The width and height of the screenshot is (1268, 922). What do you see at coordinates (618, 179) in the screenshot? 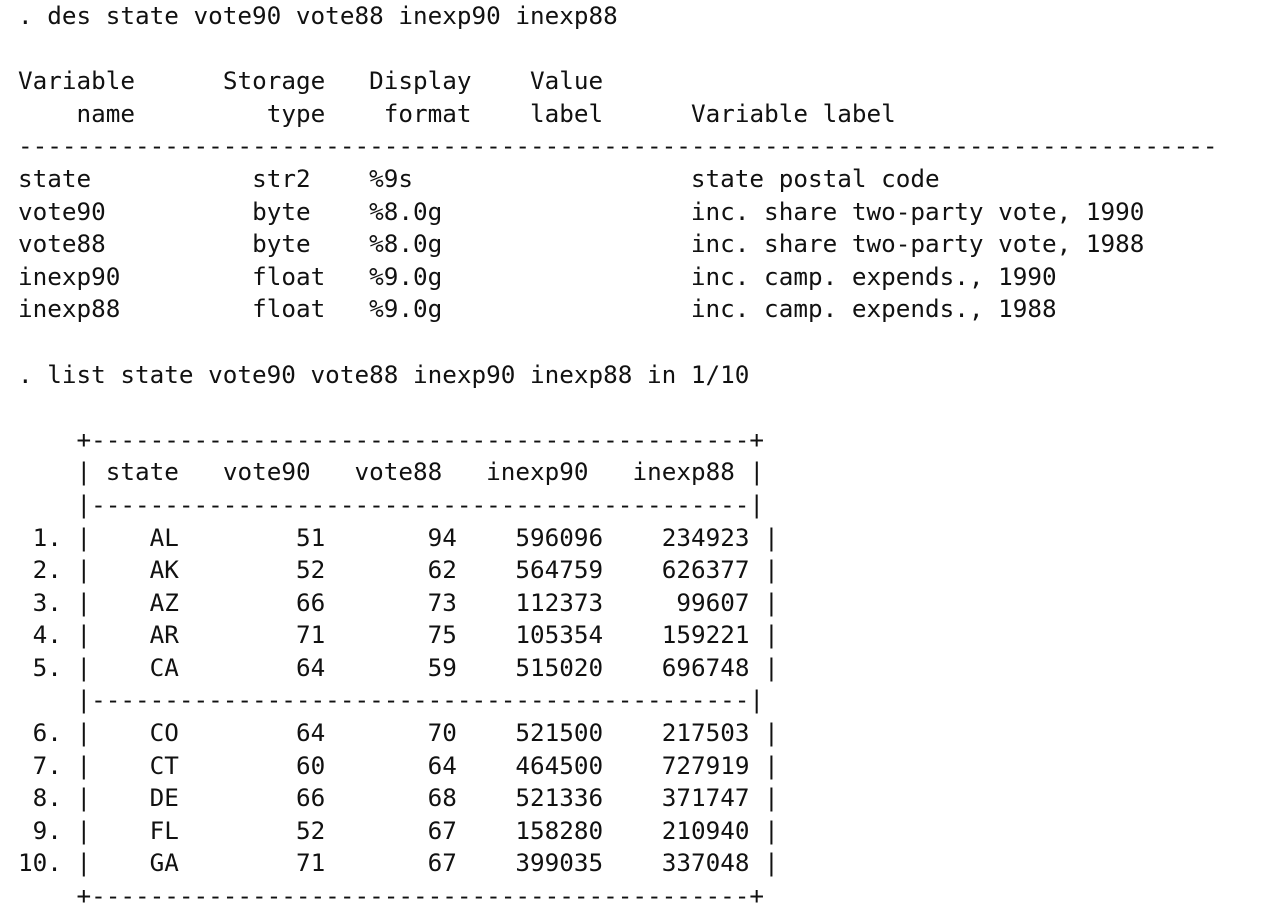
I see `describe-row: state str2 %9s state postal code` at bounding box center [618, 179].